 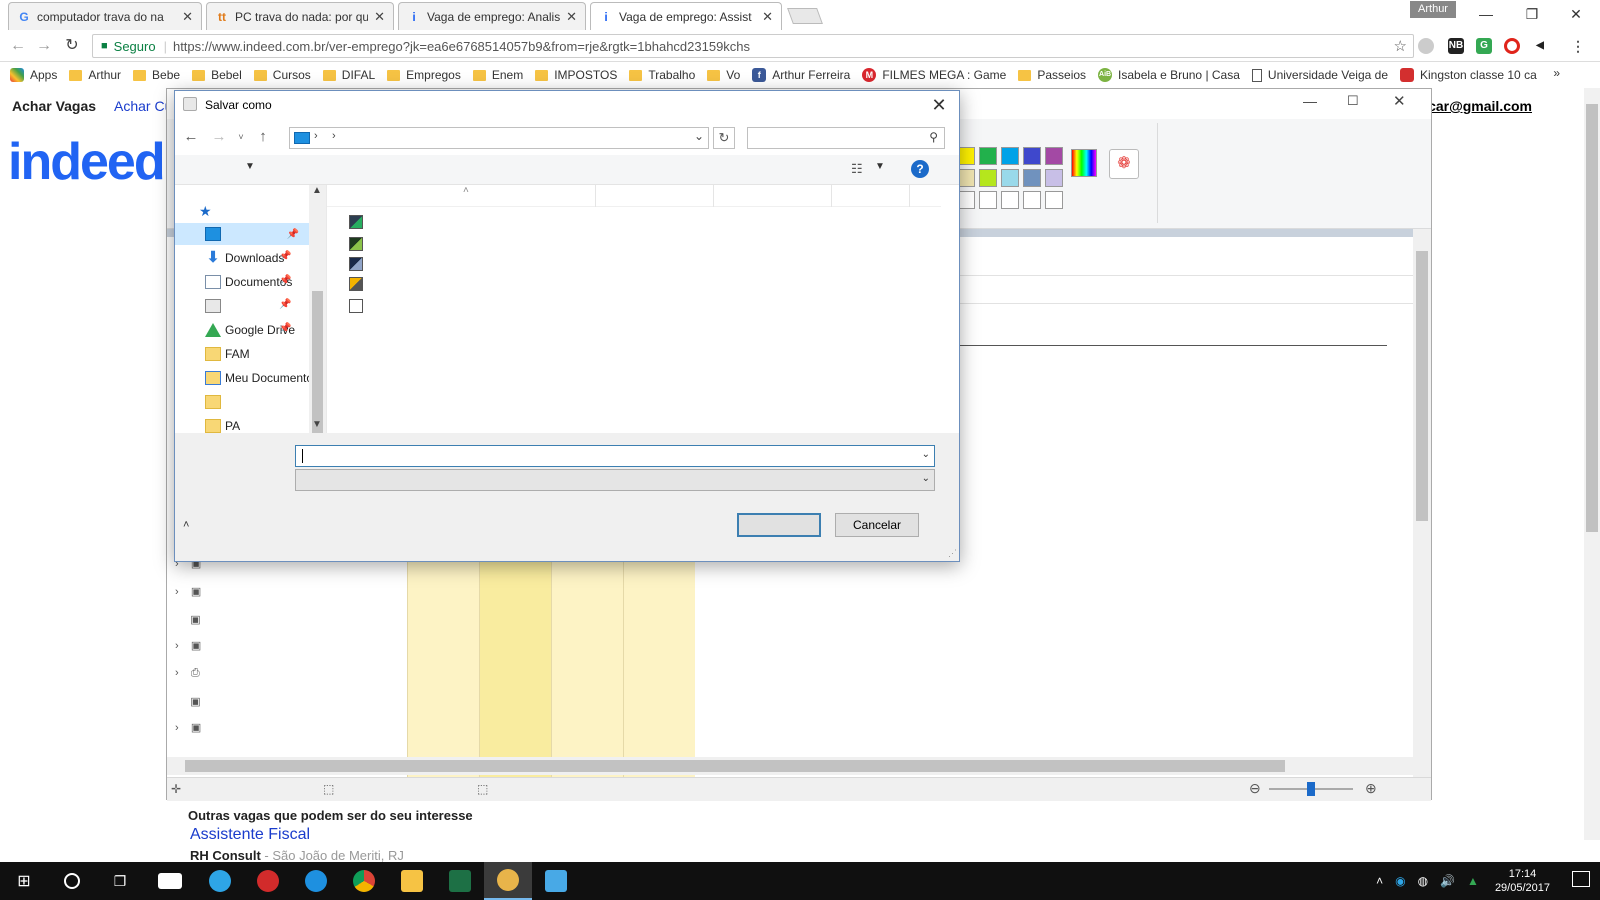 What do you see at coordinates (508, 881) in the screenshot?
I see `paint-button` at bounding box center [508, 881].